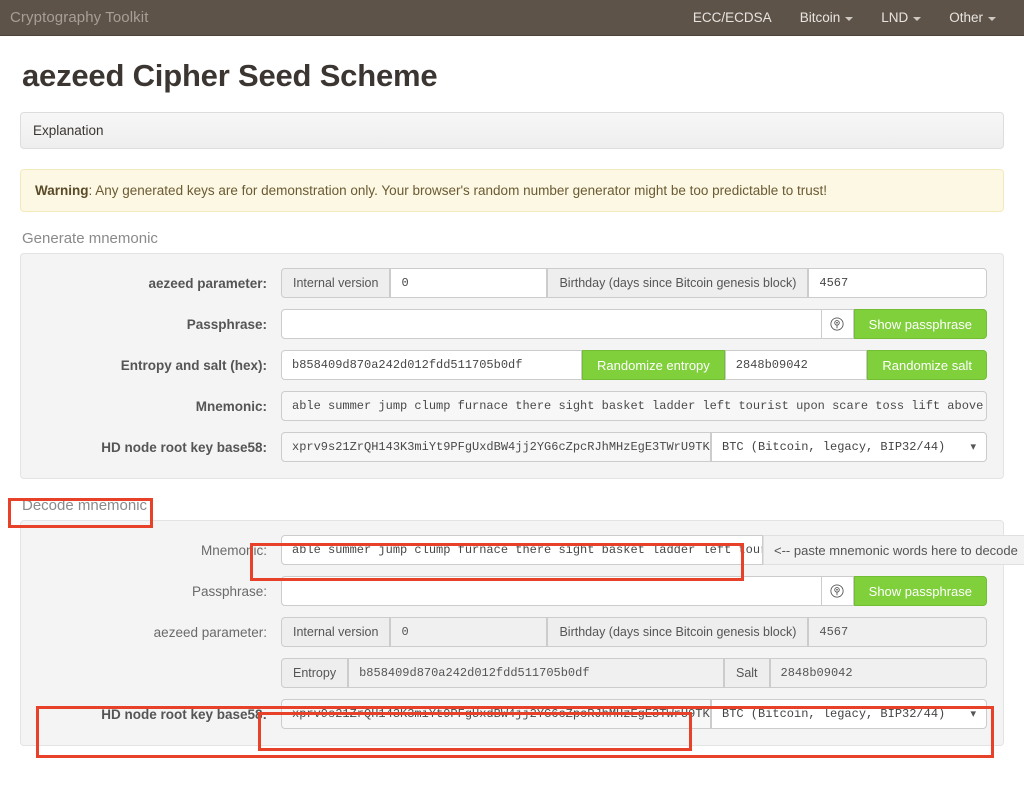 The height and width of the screenshot is (806, 1024). Describe the element at coordinates (920, 324) in the screenshot. I see `generate-show-passphrase-button: Show passphrase` at that location.